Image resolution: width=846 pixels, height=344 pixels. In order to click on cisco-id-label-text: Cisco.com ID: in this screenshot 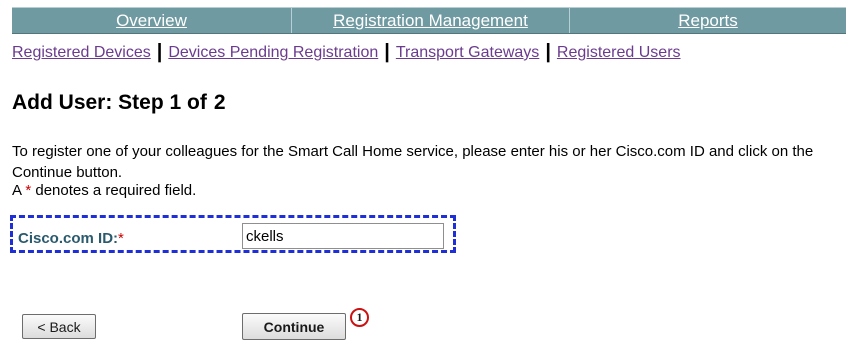, I will do `click(68, 238)`.